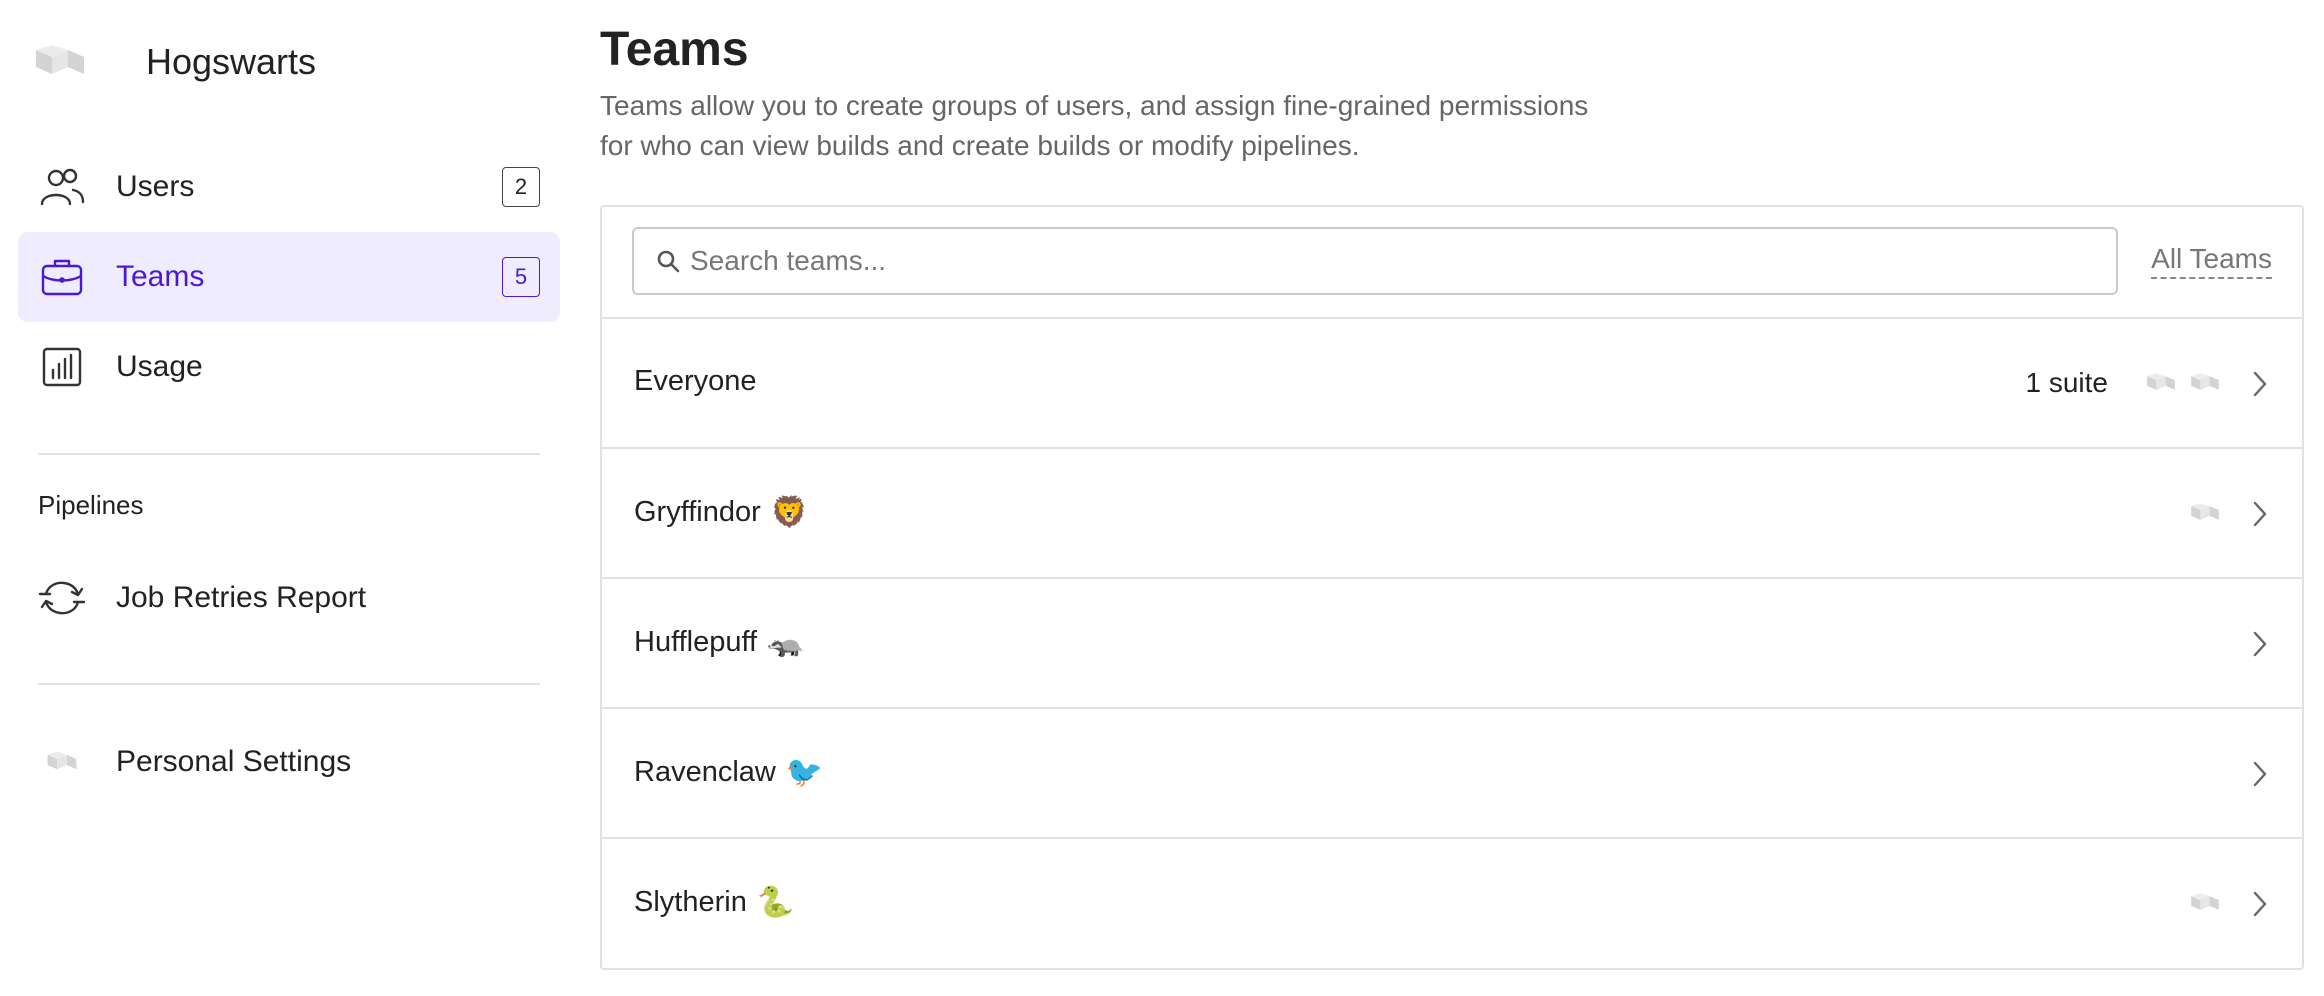 This screenshot has height=996, width=2324. What do you see at coordinates (62, 762) in the screenshot?
I see `user-avatar-icon` at bounding box center [62, 762].